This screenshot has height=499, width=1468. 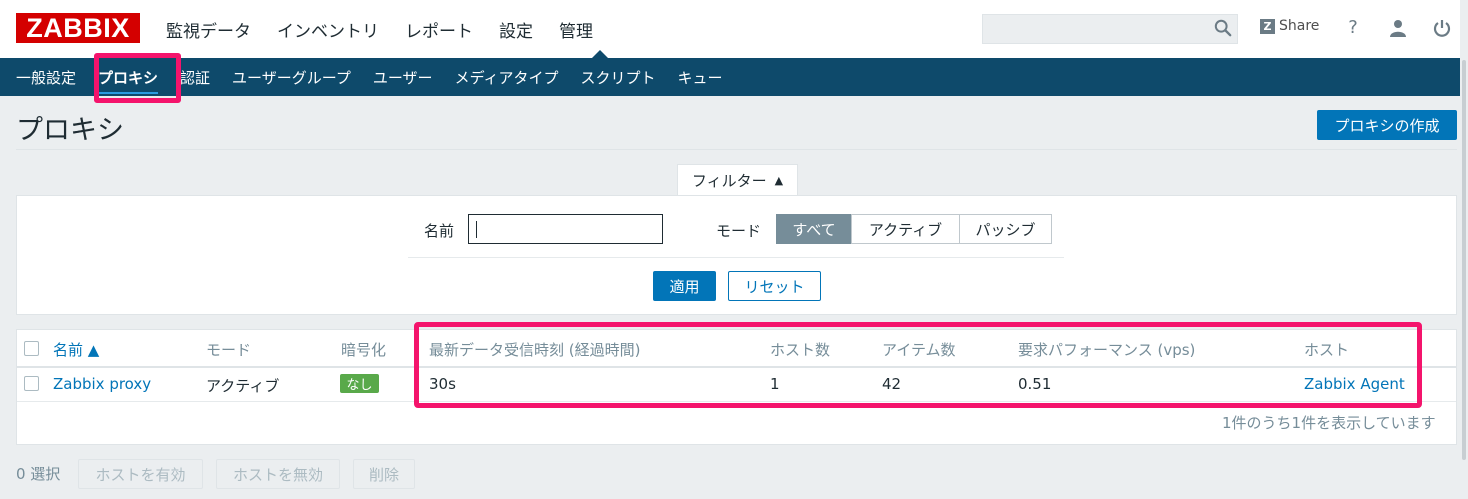 I want to click on mode-passive-button: パッシブ, so click(x=1005, y=229).